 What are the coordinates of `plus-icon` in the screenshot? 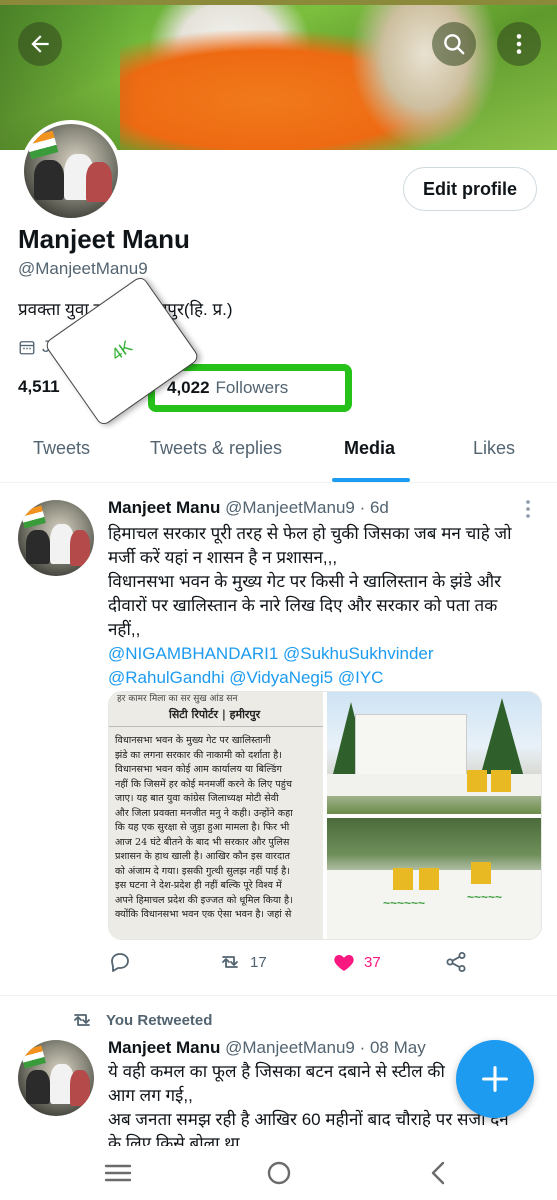 It's located at (495, 1079).